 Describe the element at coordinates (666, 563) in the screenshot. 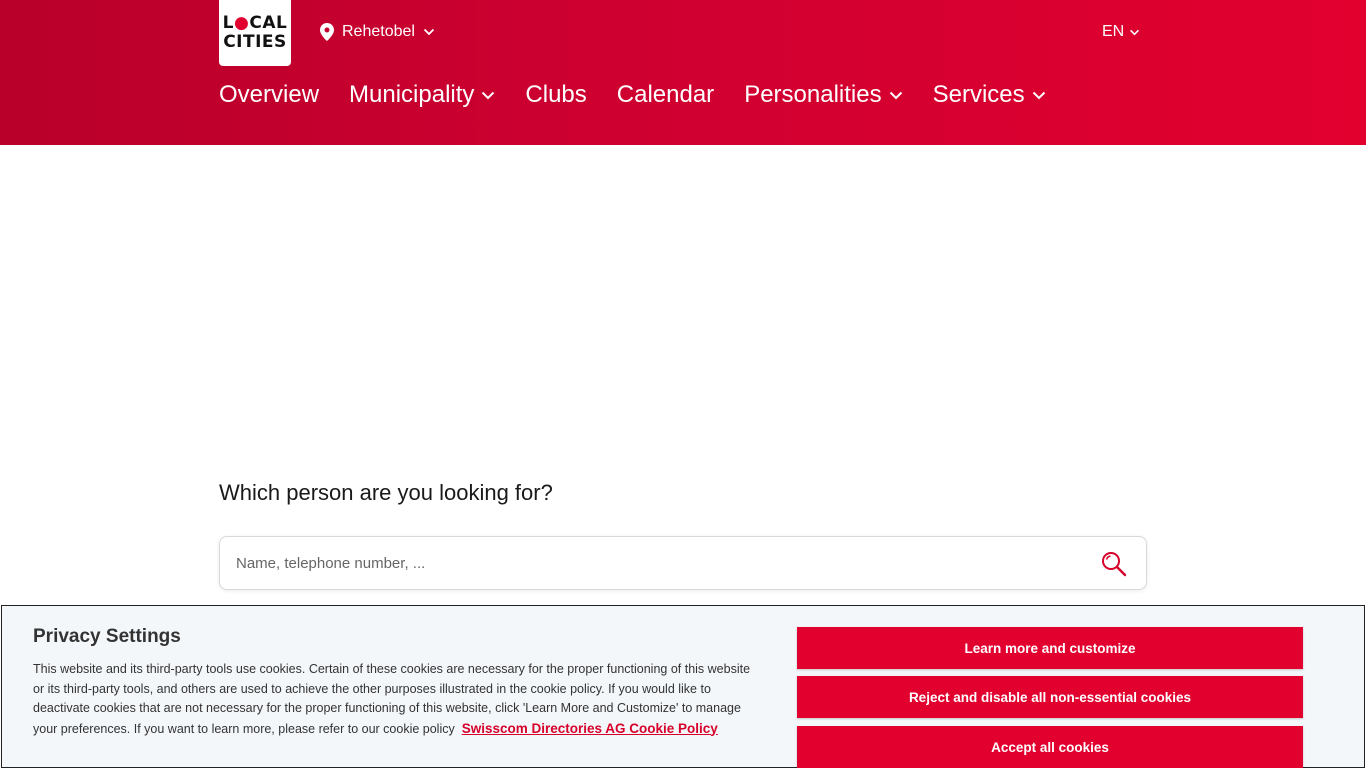

I see `person-search-input` at that location.